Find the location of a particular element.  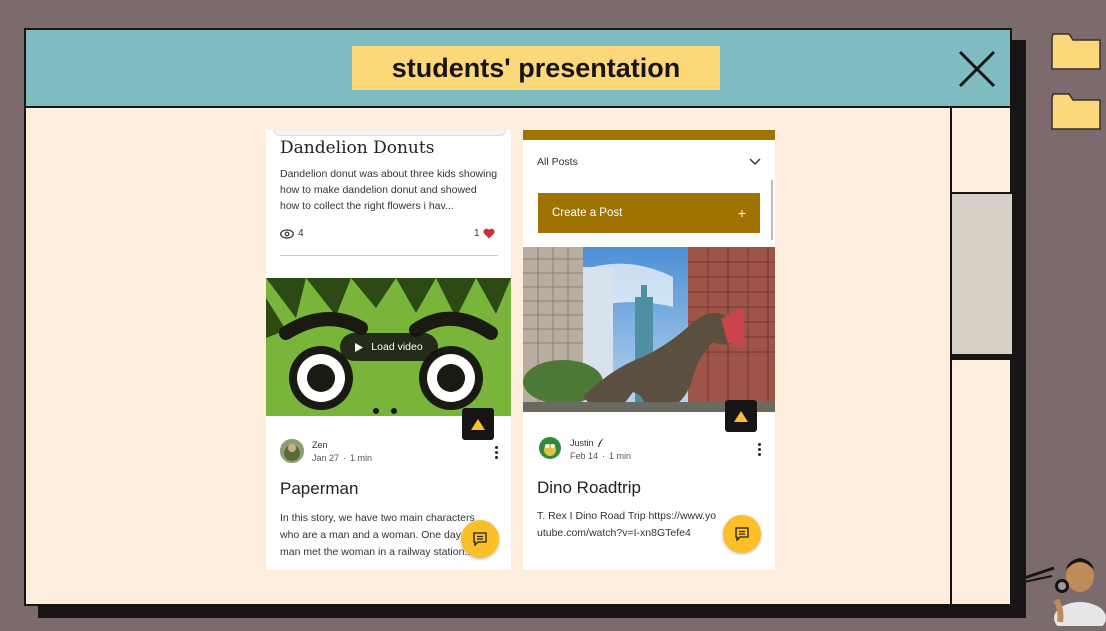

likes-count: 1 is located at coordinates (477, 233).